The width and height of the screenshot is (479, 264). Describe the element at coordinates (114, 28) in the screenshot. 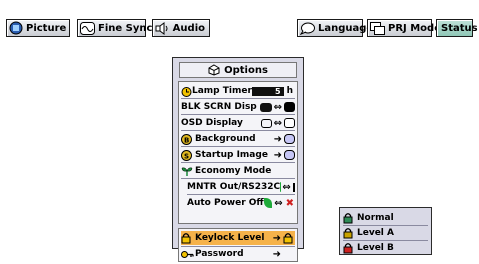

I see `tab-fine-sync: Fine Sync` at that location.